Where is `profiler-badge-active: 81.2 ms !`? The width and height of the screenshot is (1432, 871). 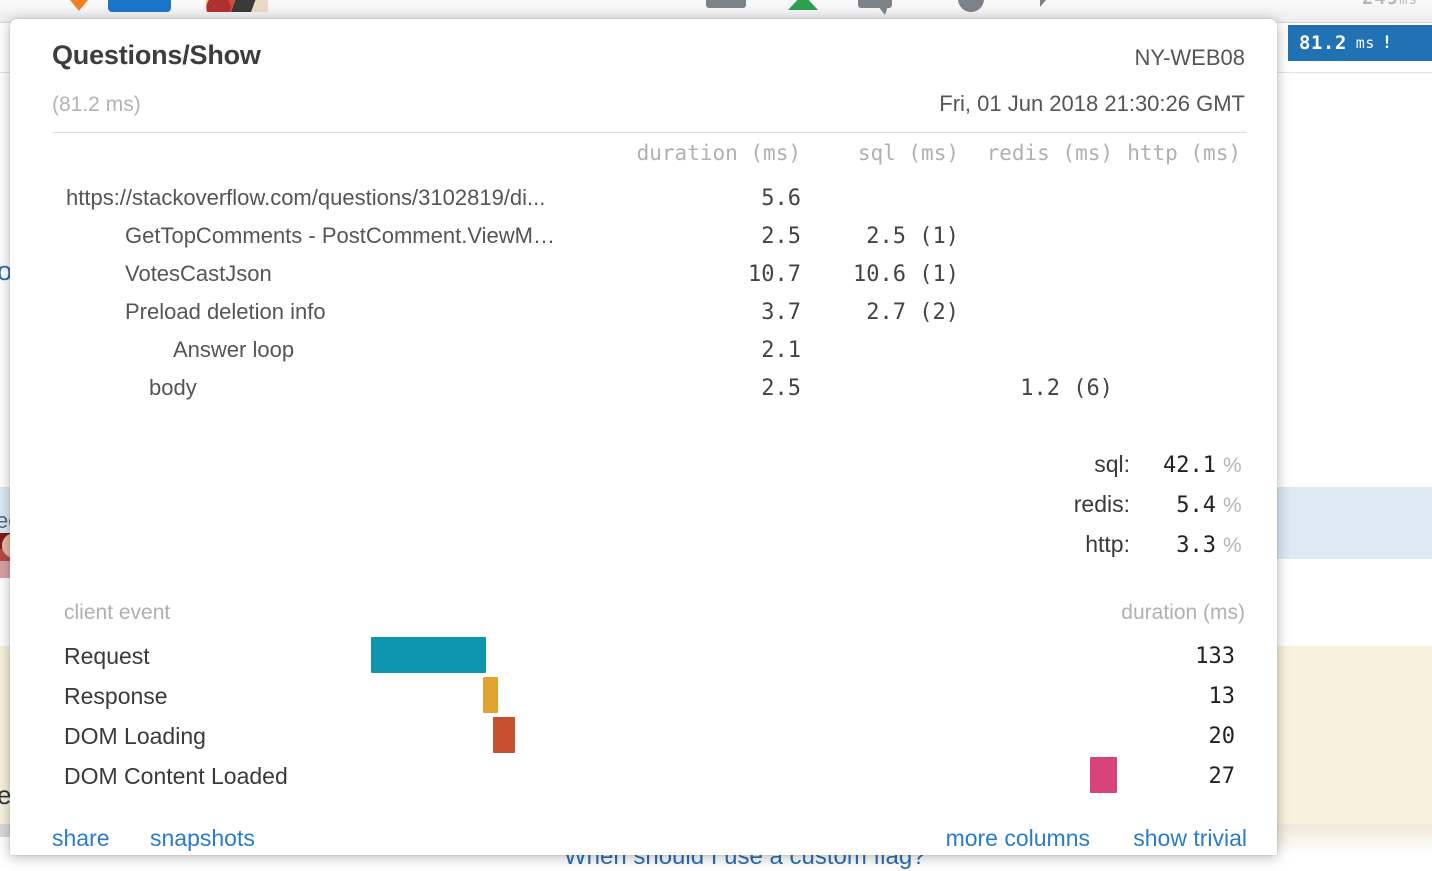
profiler-badge-active: 81.2 ms ! is located at coordinates (1360, 43).